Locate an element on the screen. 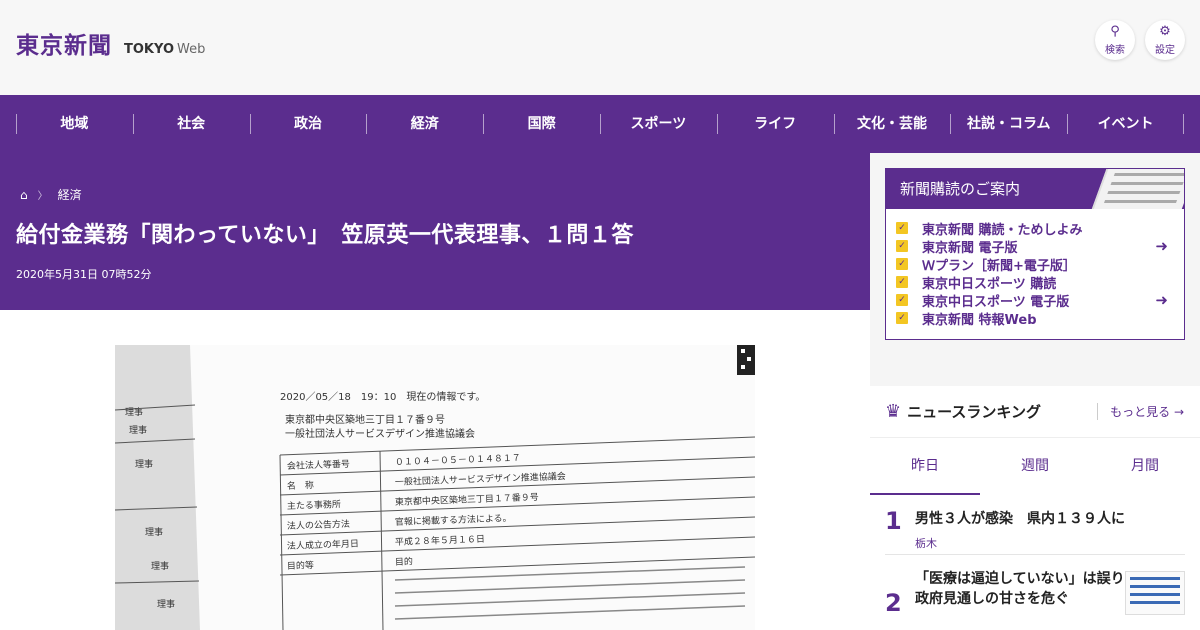 The image size is (1200, 630). ranking-thumbnail is located at coordinates (1155, 593).